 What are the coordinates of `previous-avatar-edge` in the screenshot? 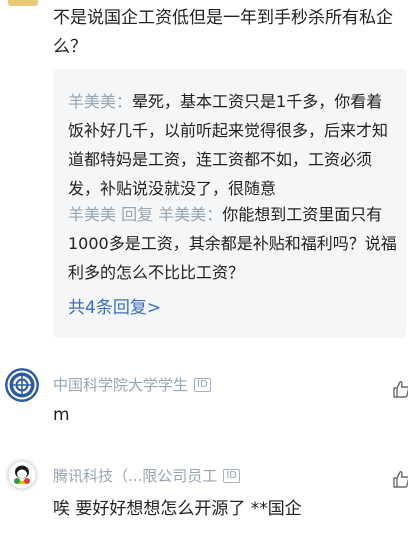 It's located at (23, 3).